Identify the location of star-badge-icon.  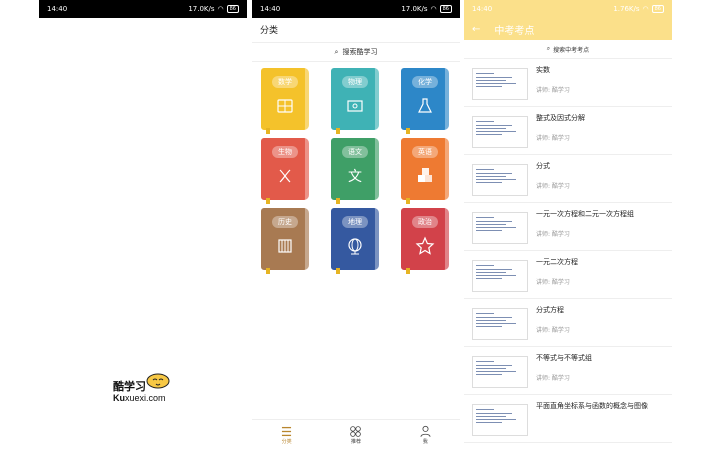
(425, 245).